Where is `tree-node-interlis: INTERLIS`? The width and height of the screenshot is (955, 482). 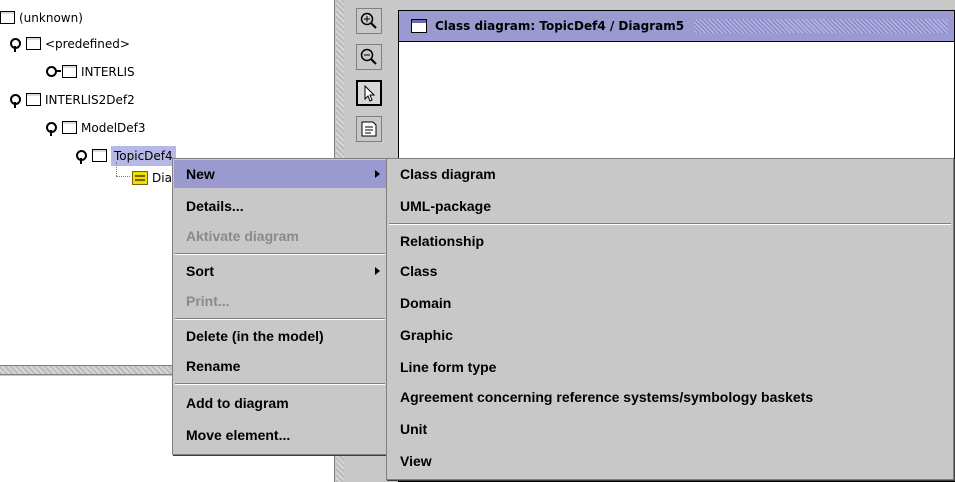 tree-node-interlis: INTERLIS is located at coordinates (90, 72).